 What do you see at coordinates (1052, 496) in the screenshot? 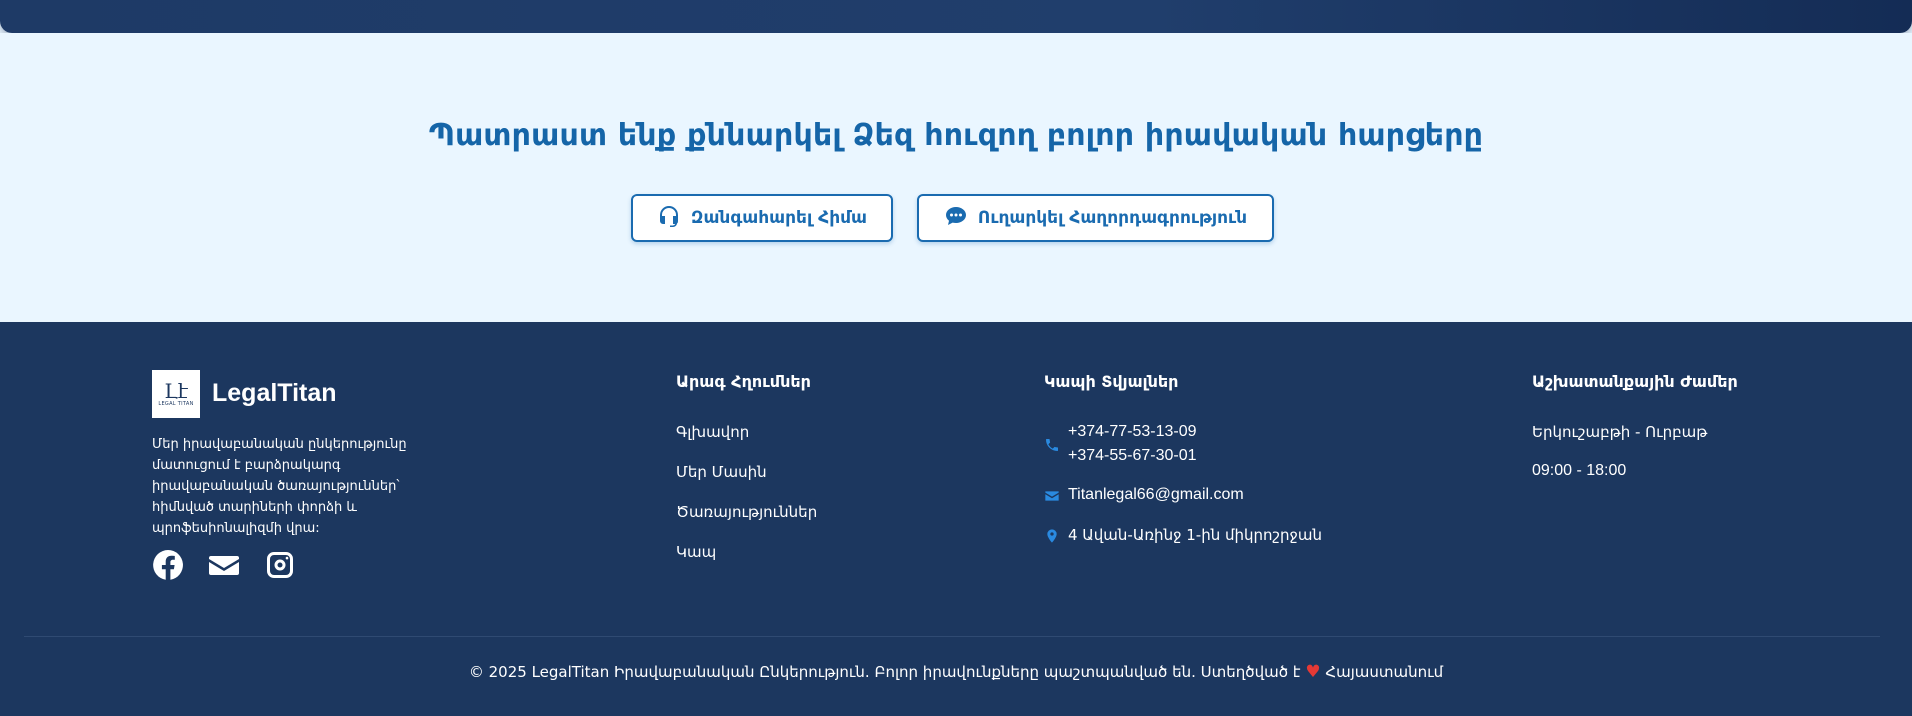
I see `email-icon` at bounding box center [1052, 496].